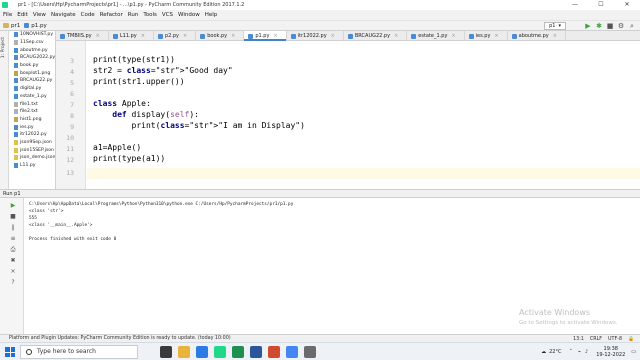 The image size is (640, 360). I want to click on list-item: file2.txt, so click(32, 112).